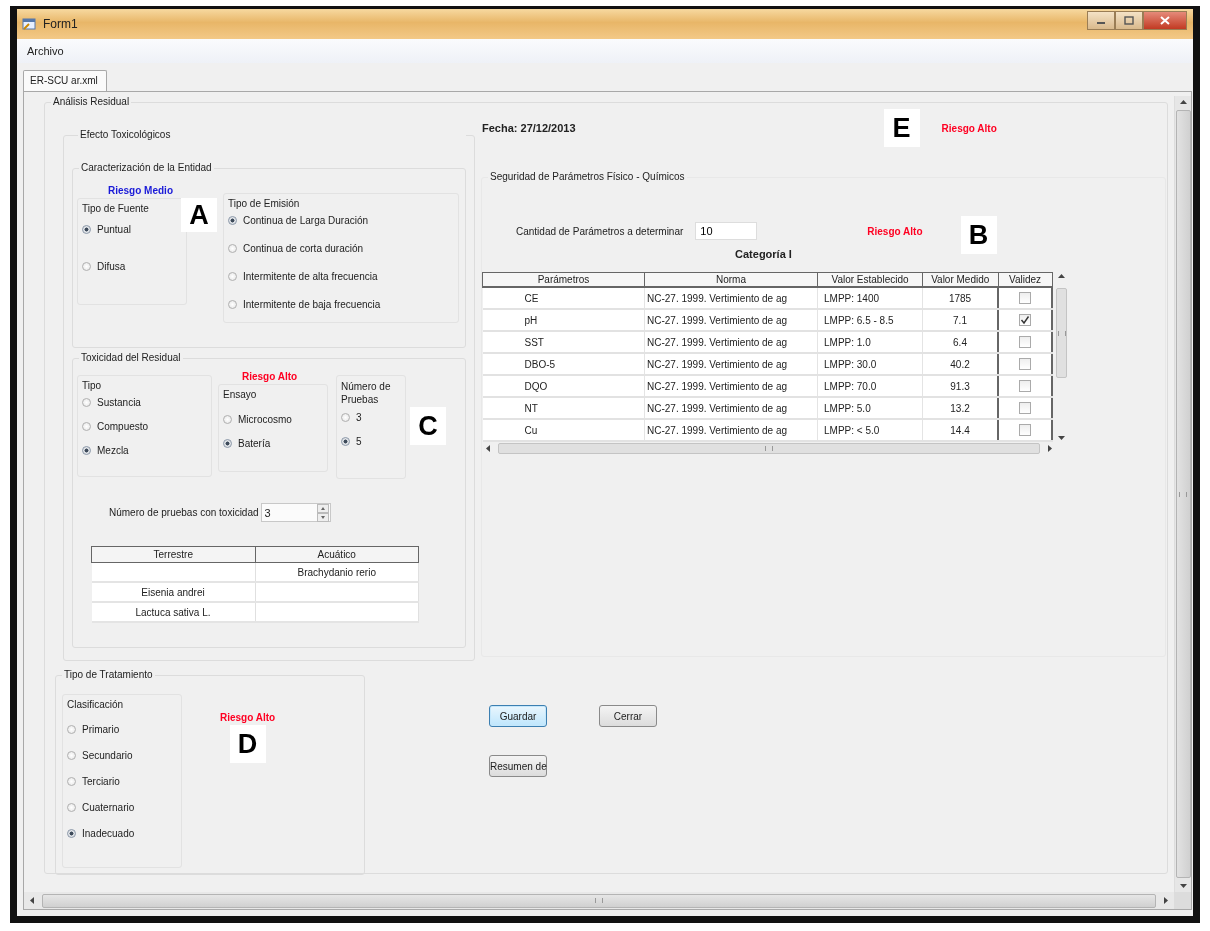 The height and width of the screenshot is (931, 1210). Describe the element at coordinates (337, 554) in the screenshot. I see `column-header: Acuático` at that location.